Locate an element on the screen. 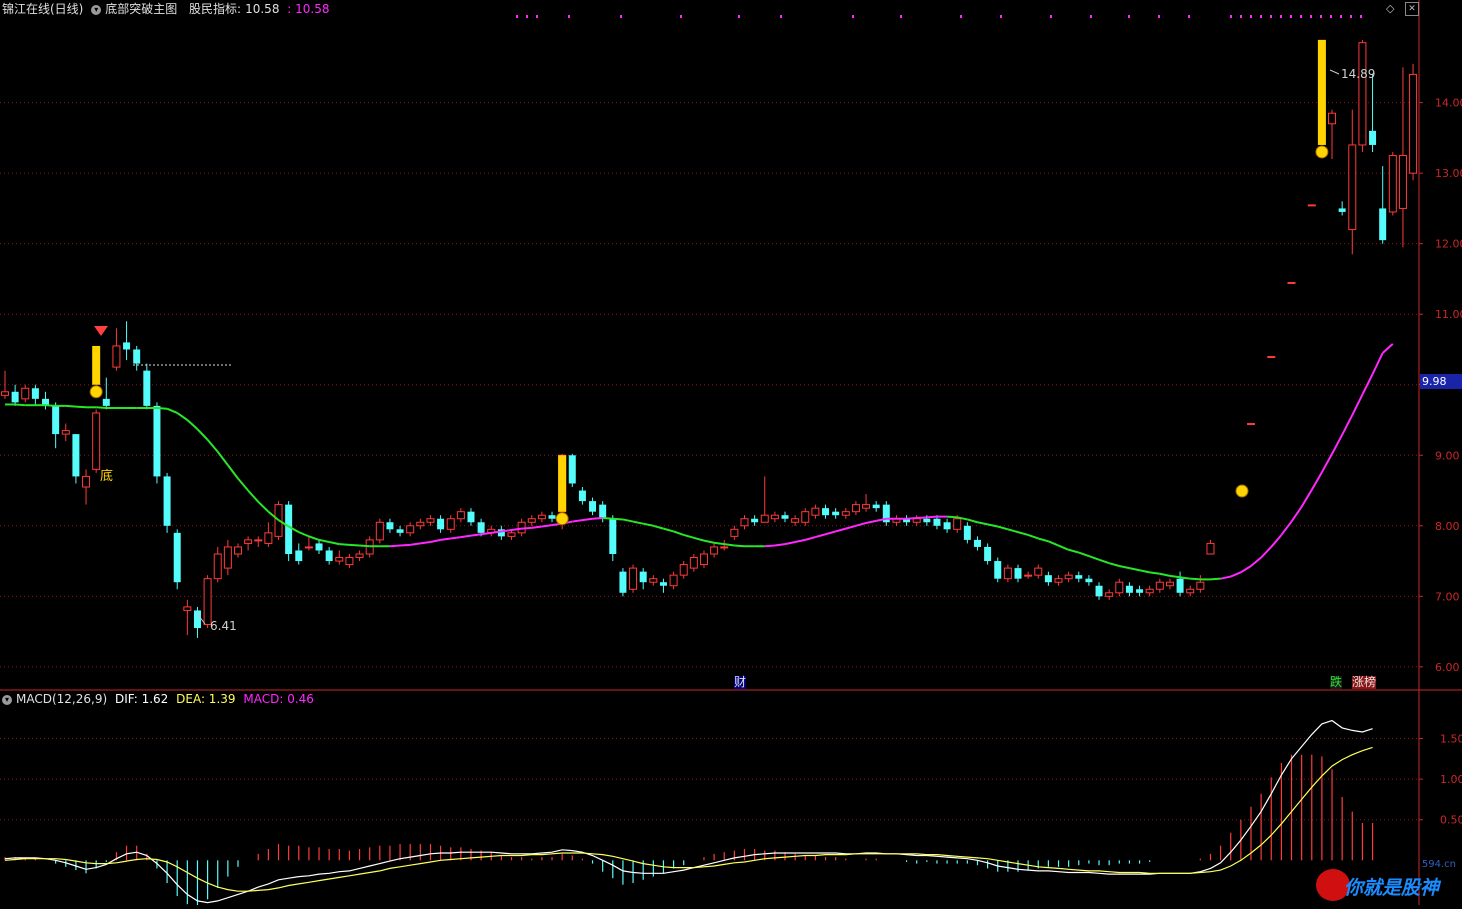  stock-title: 锦江在线(日线) is located at coordinates (42, 9).